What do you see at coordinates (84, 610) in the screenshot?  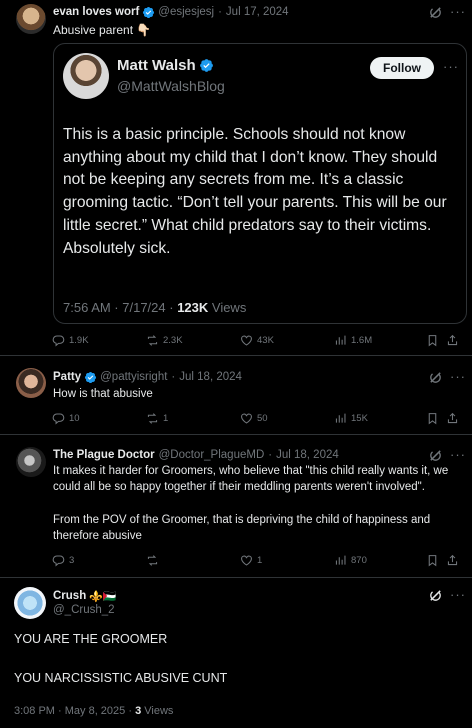 I see `main-author-handle: @_Crush_2` at bounding box center [84, 610].